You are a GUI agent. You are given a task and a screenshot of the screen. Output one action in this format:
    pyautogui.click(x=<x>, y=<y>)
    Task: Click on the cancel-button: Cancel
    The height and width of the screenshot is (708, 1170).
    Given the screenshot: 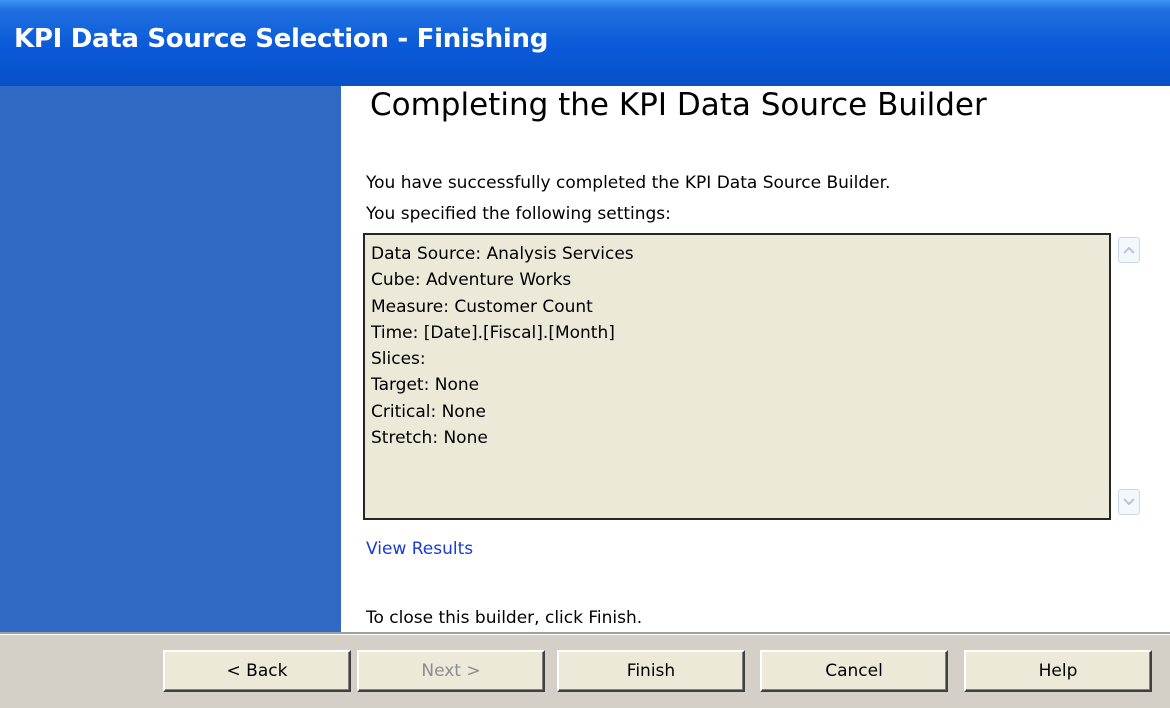 What is the action you would take?
    pyautogui.click(x=854, y=671)
    